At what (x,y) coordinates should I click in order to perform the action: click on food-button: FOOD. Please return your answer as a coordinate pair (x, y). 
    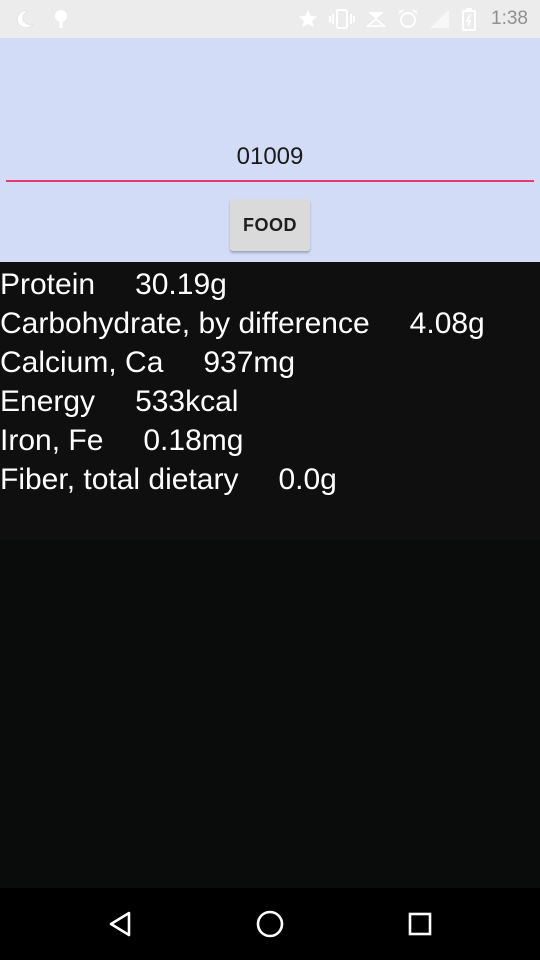
    Looking at the image, I should click on (270, 225).